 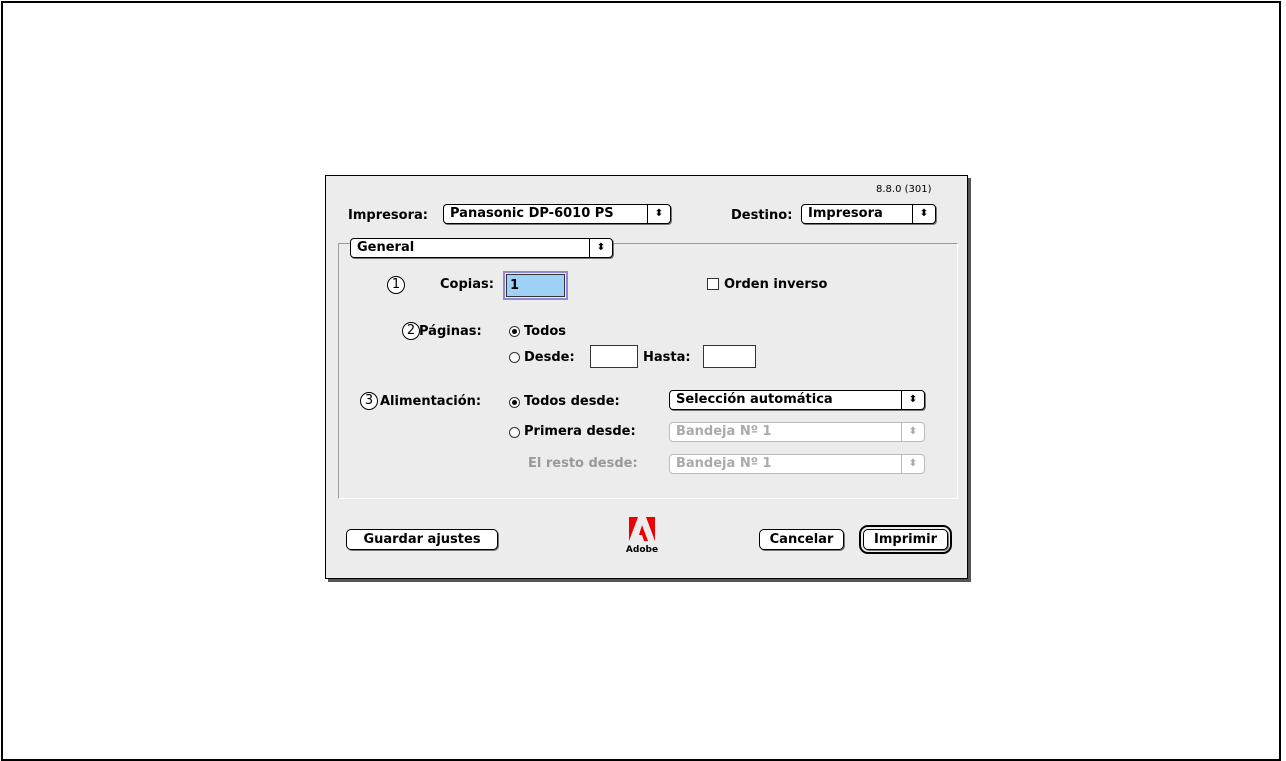 What do you see at coordinates (905, 539) in the screenshot?
I see `print-button: Imprimir` at bounding box center [905, 539].